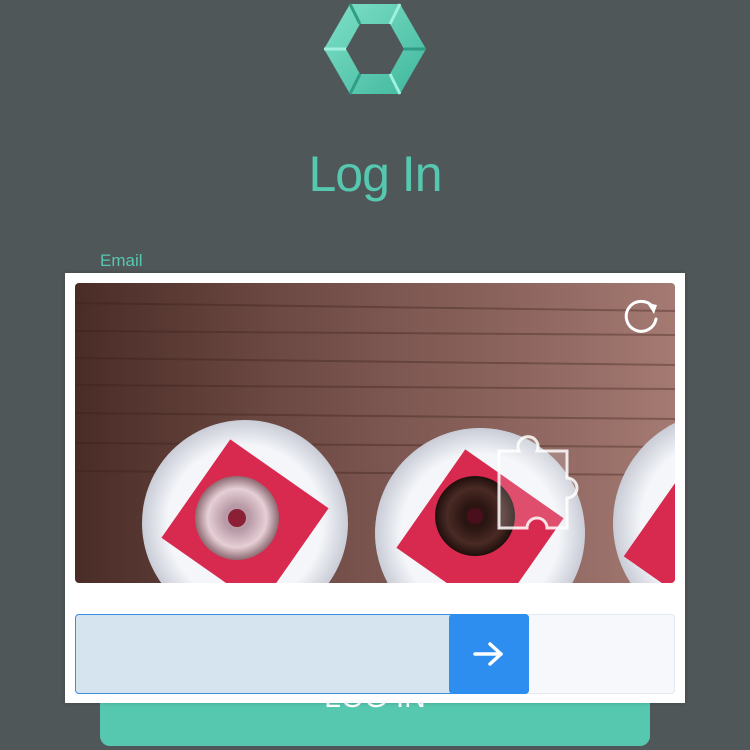 Image resolution: width=750 pixels, height=750 pixels. Describe the element at coordinates (375, 654) in the screenshot. I see `slider-track` at that location.